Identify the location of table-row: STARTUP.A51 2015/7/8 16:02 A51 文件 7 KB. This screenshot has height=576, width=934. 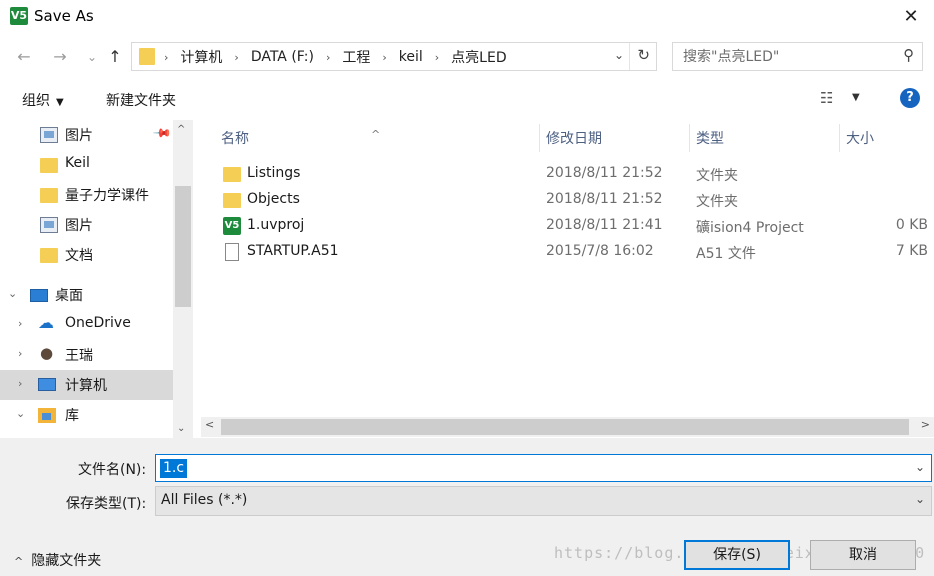
(567, 252).